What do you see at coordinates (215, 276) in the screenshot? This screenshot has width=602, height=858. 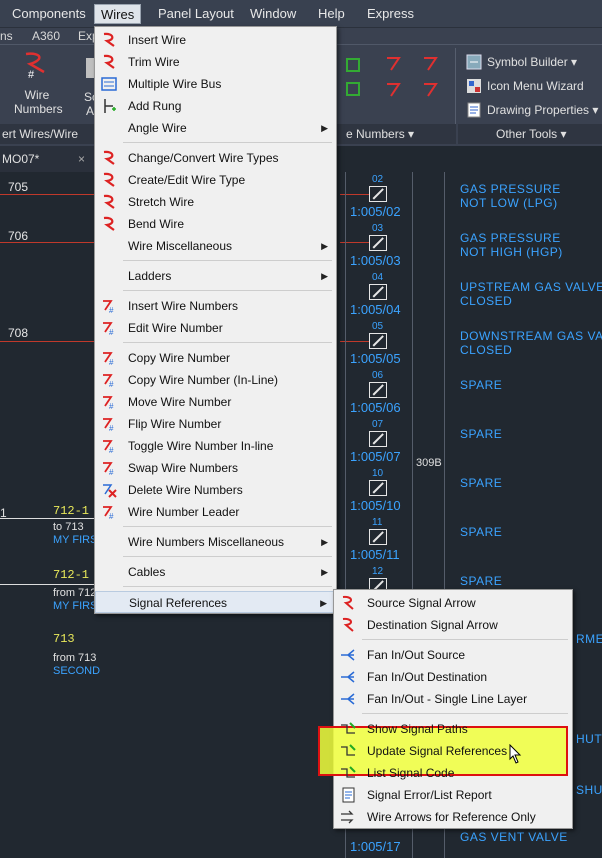 I see `wires-menu-item-ladders: Ladders ▶` at bounding box center [215, 276].